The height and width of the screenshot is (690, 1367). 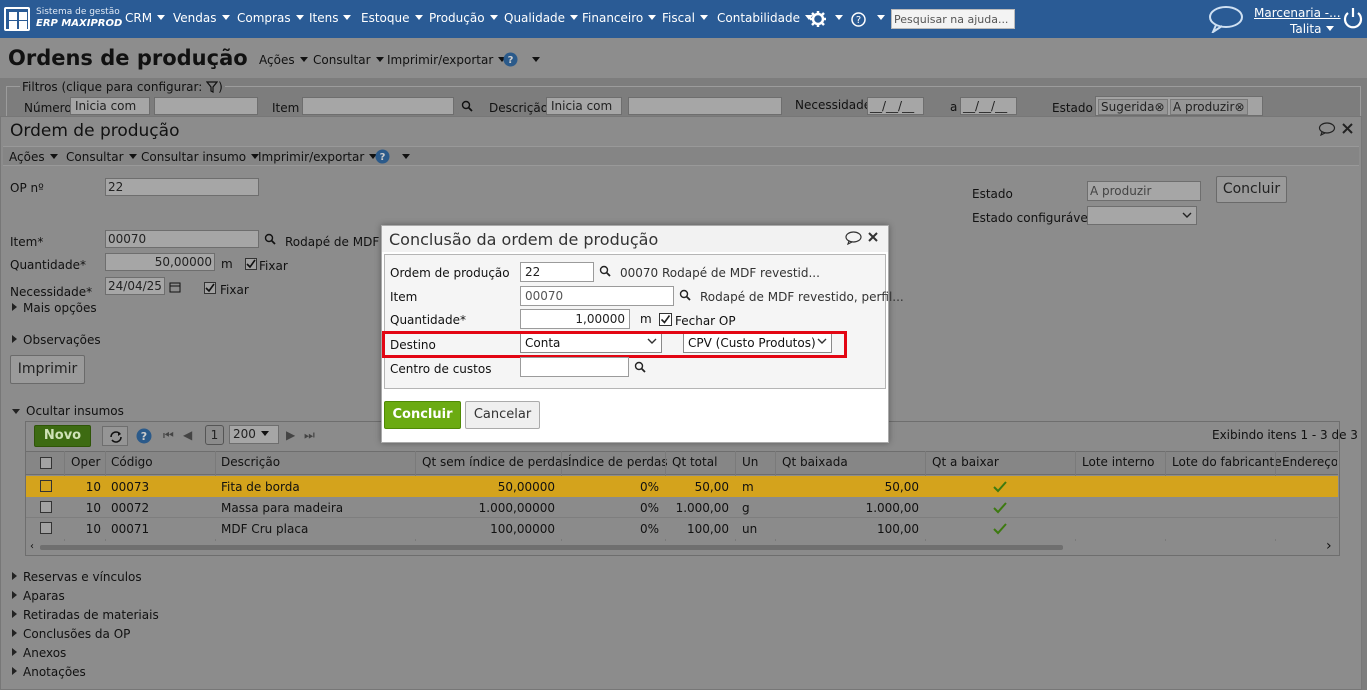 I want to click on menu-financeiro: Financeiro, so click(x=619, y=18).